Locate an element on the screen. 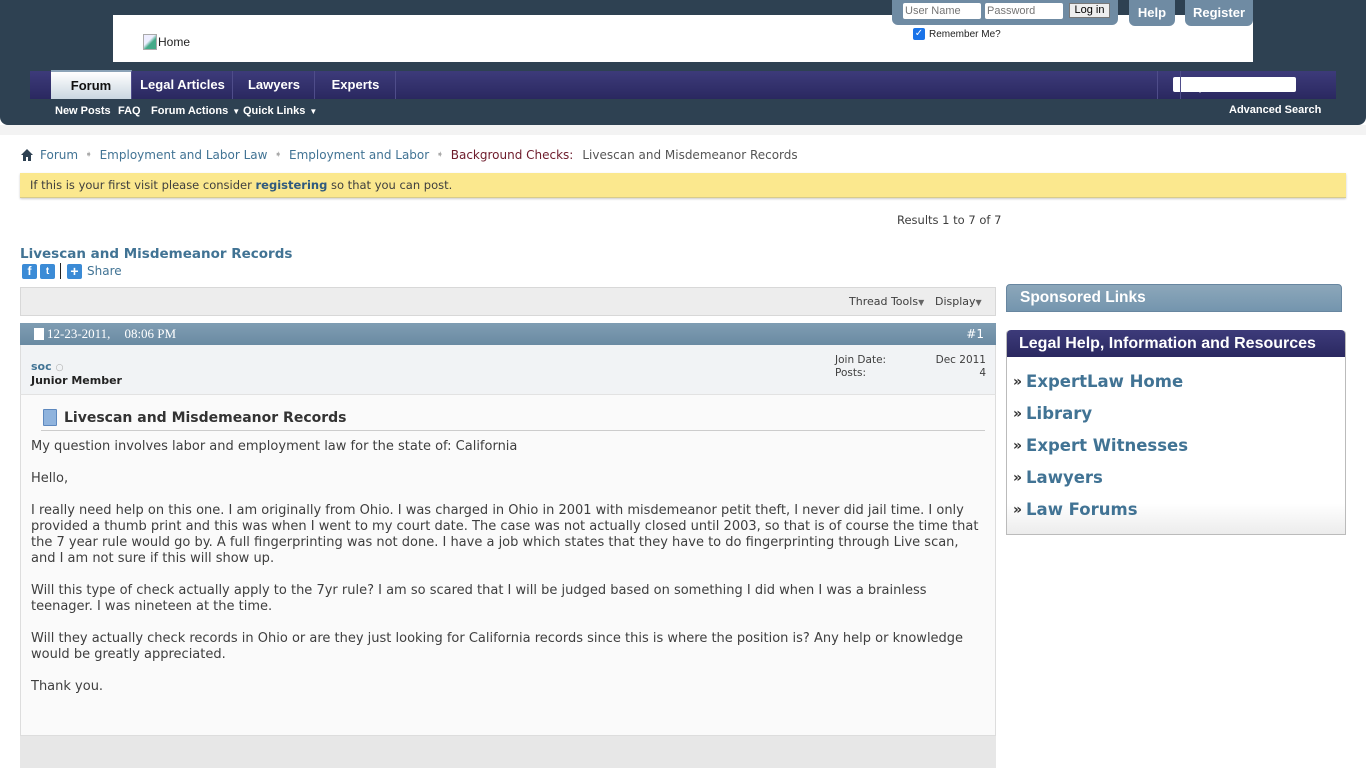 The image size is (1366, 768). breadcrumb-employment-labor: Employment and Labor is located at coordinates (359, 155).